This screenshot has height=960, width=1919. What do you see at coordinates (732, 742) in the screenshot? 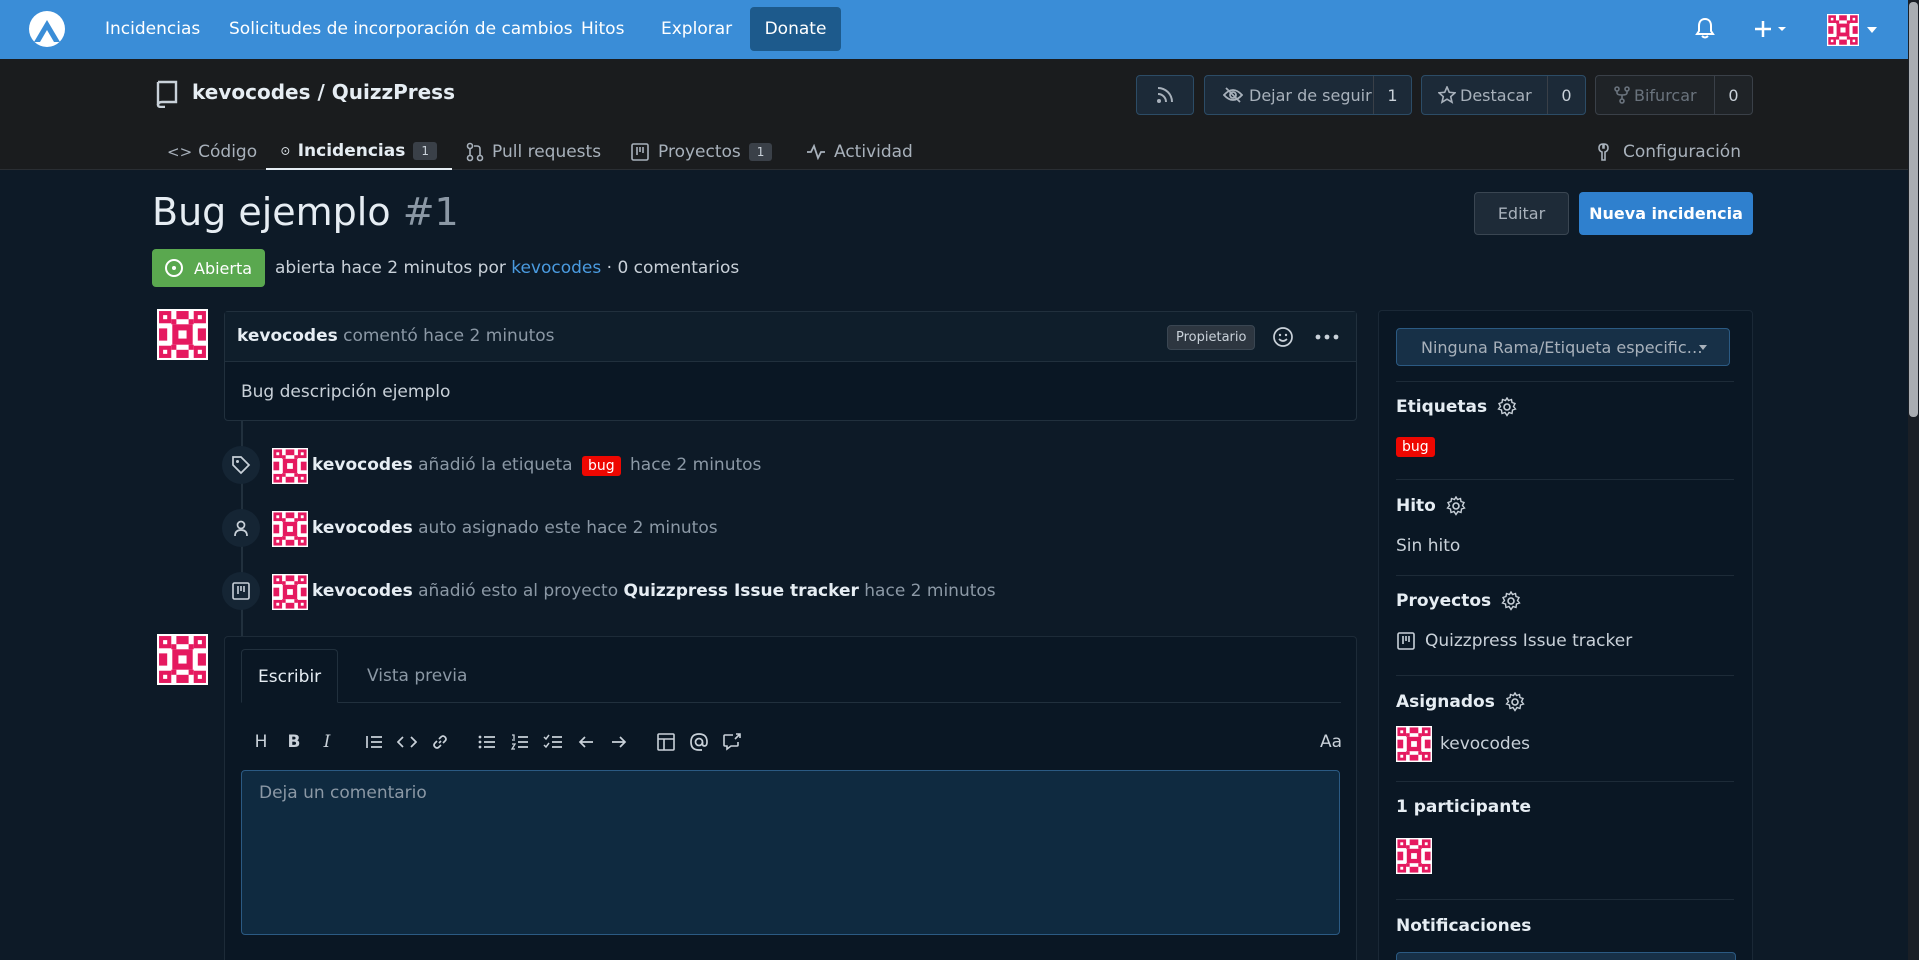
I see `cross-reference-icon` at bounding box center [732, 742].